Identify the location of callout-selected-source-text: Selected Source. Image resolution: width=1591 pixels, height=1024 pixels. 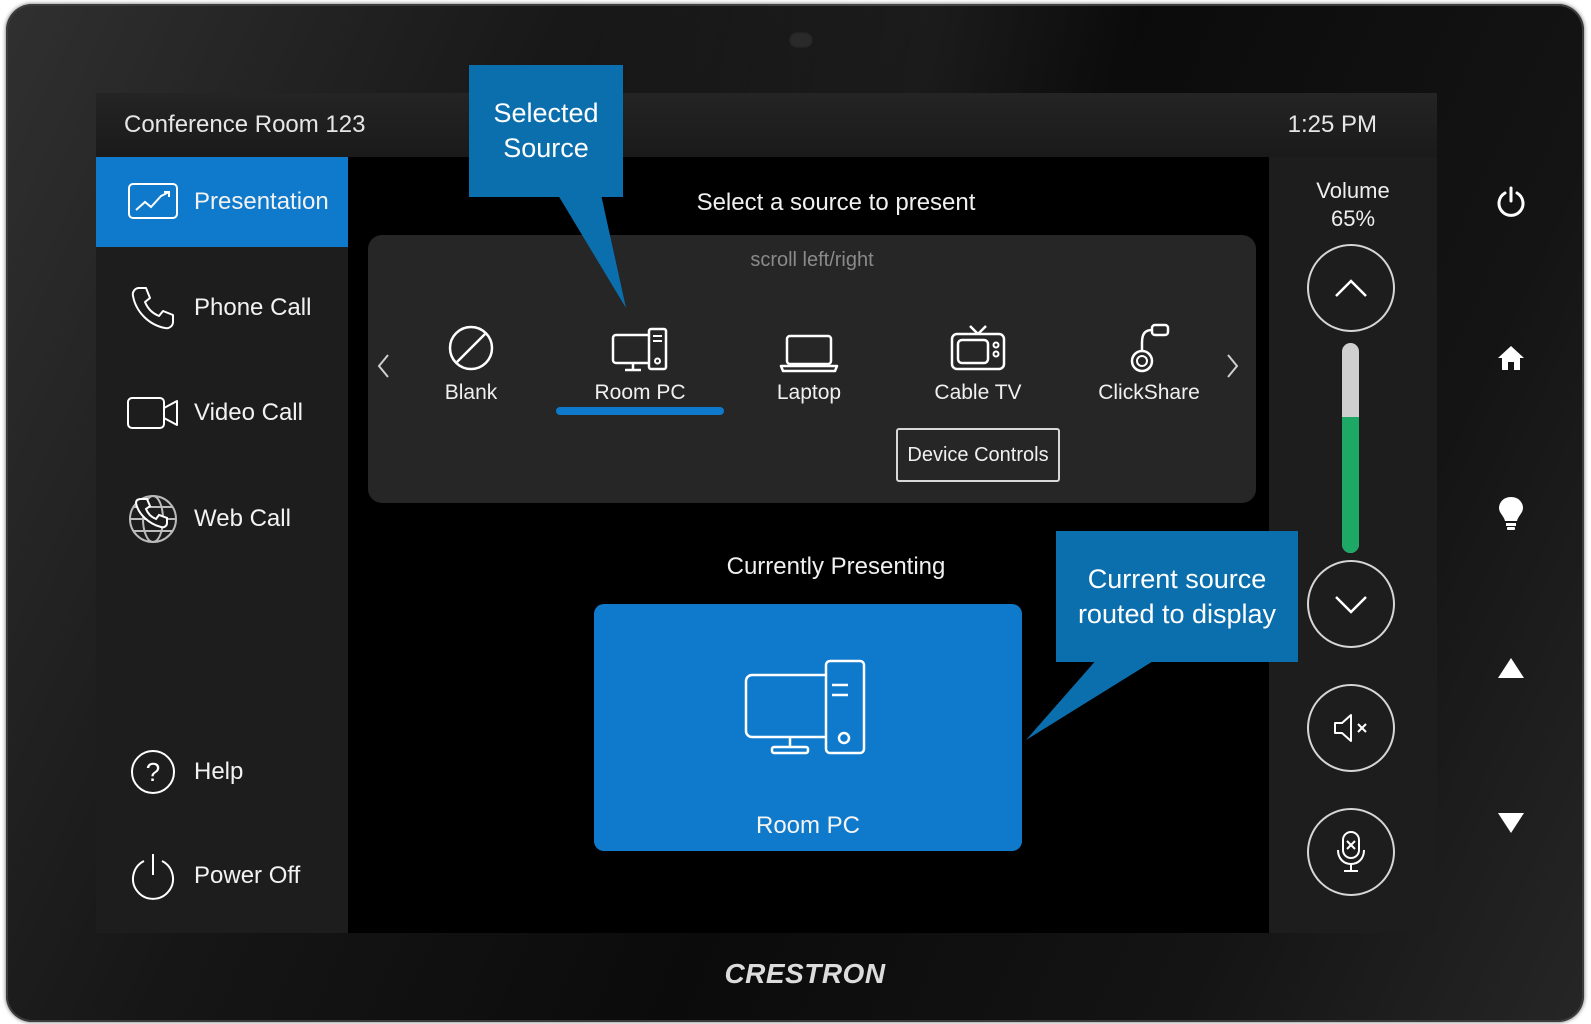
(546, 130).